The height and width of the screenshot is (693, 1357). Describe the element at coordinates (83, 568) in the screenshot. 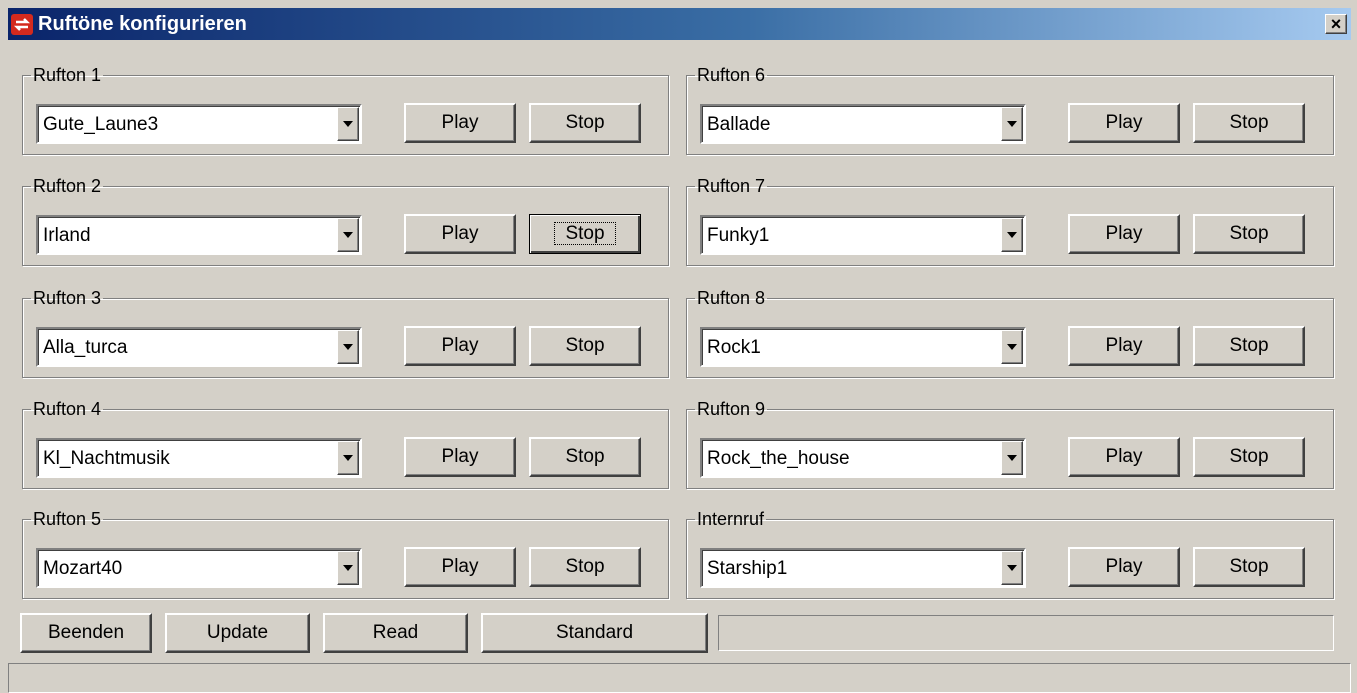

I see `ringtone-value: Mozart40` at that location.